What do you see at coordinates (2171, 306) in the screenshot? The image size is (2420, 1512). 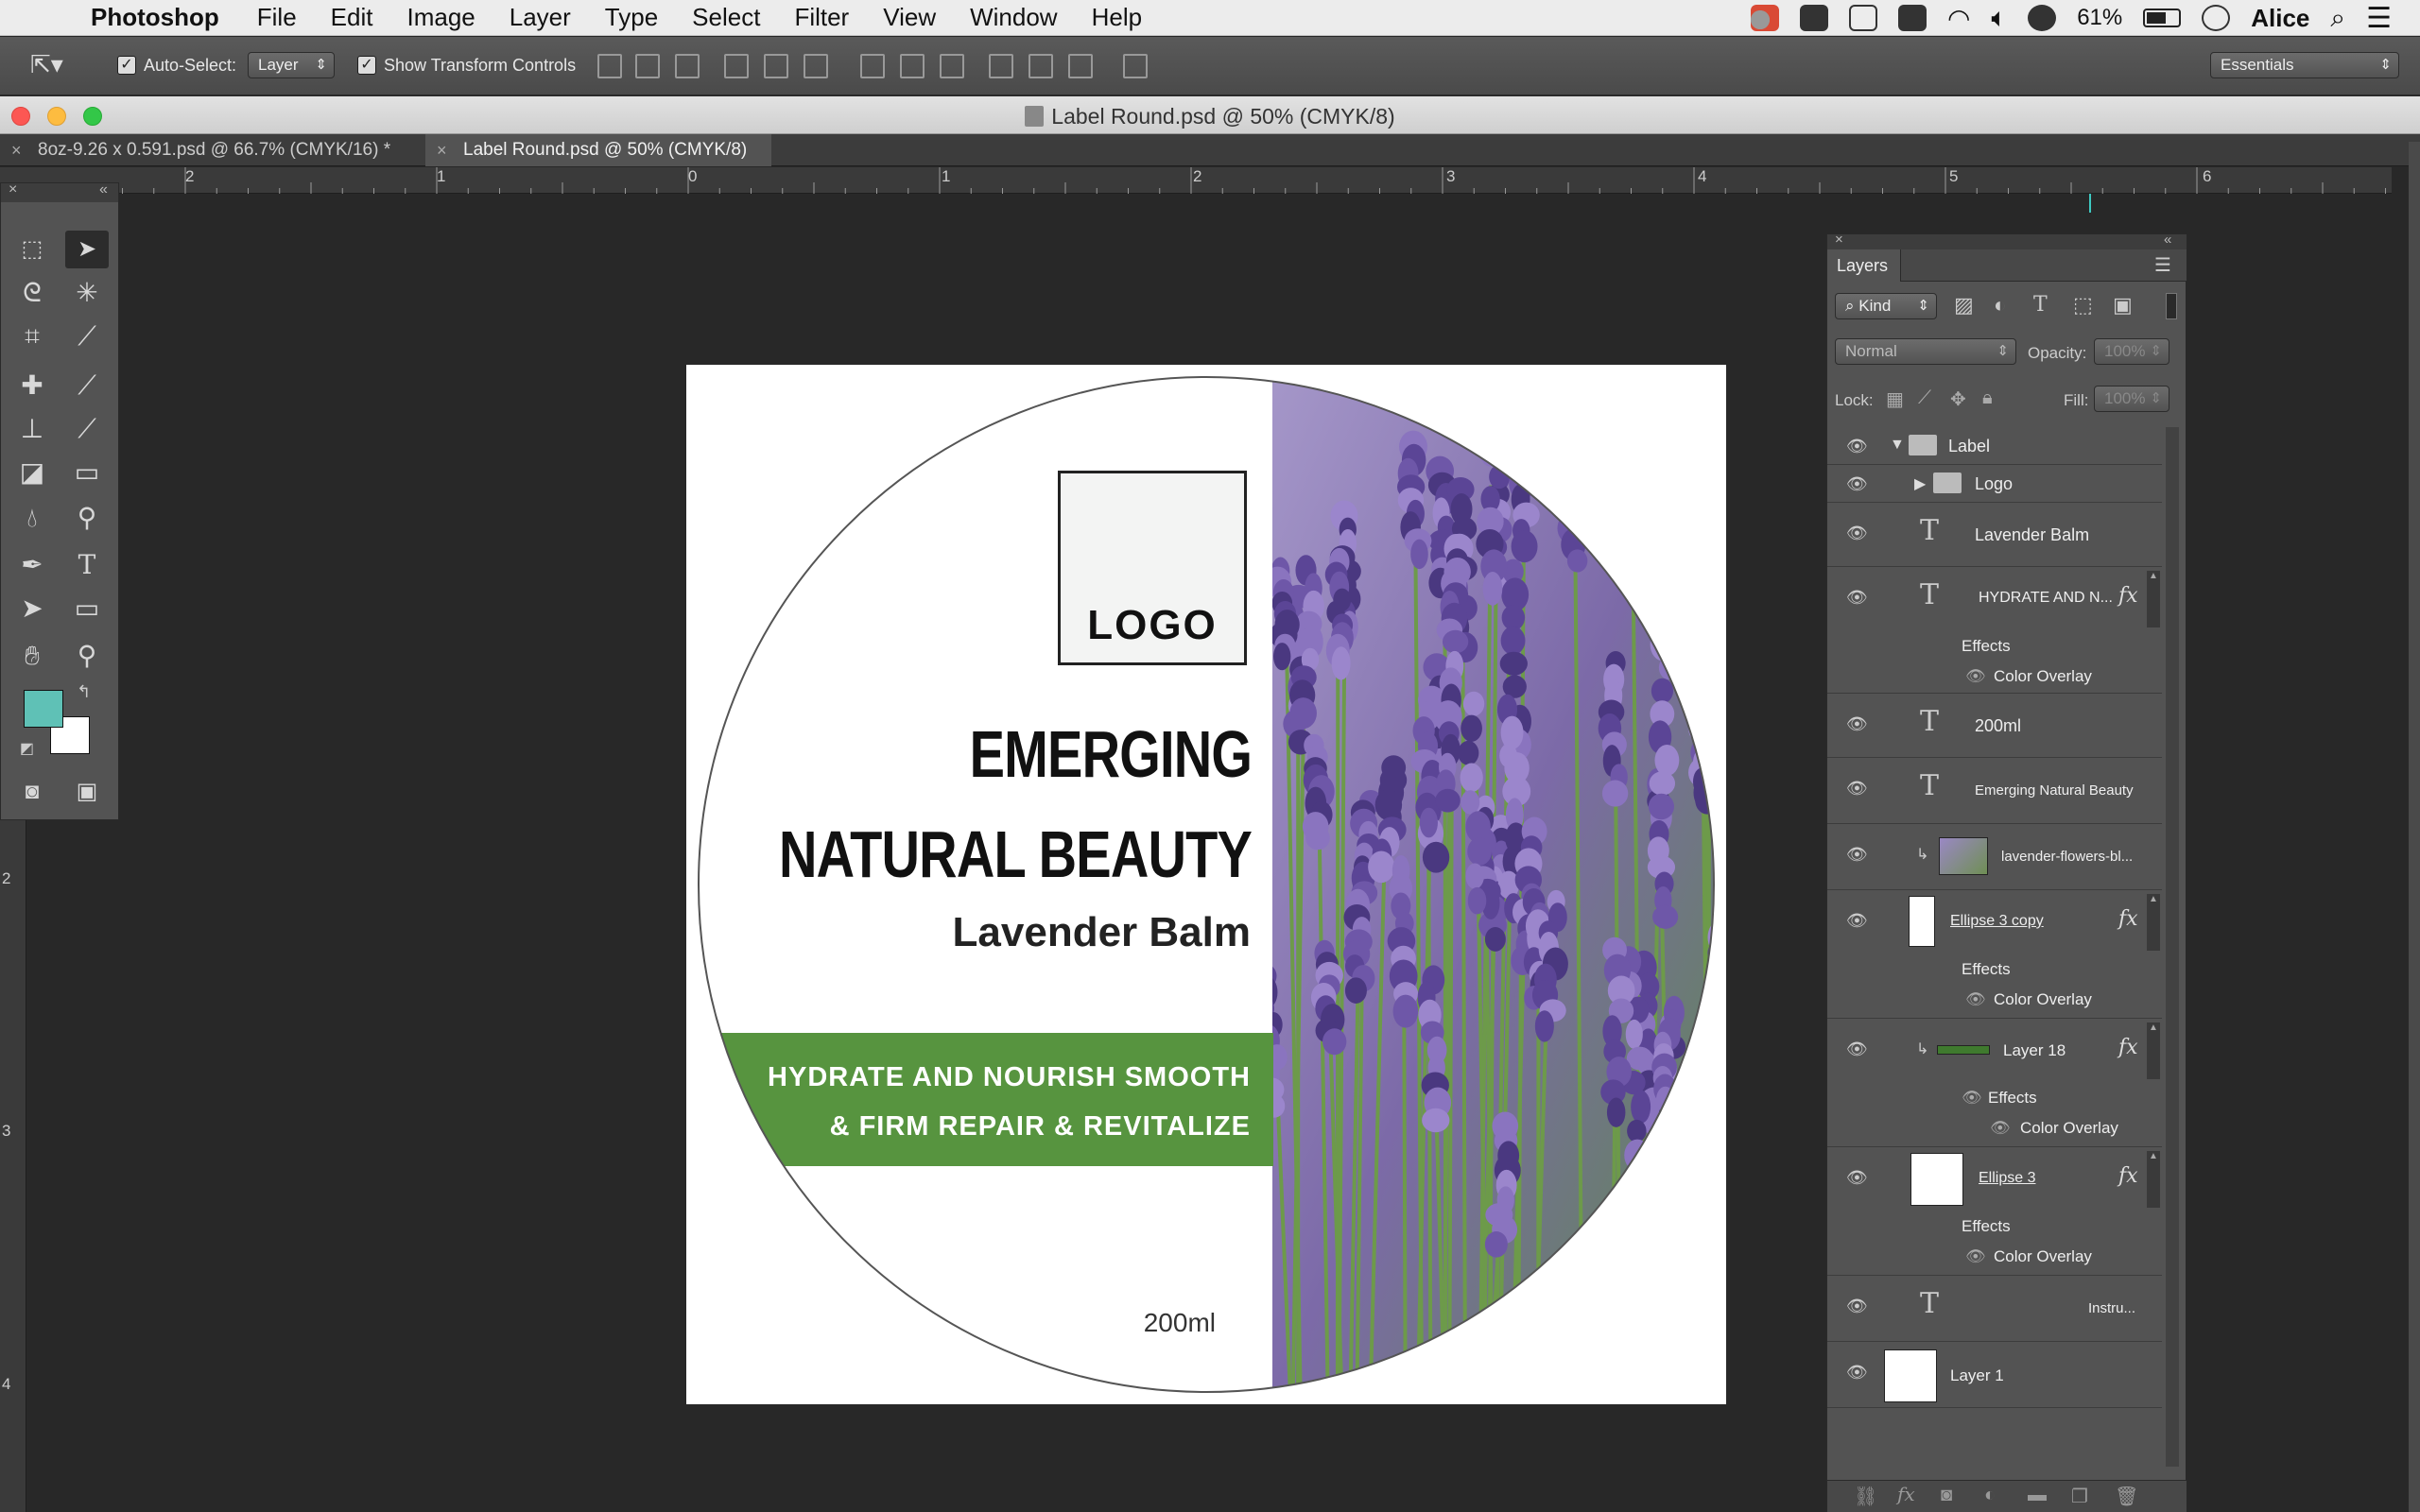 I see `filter-toggle` at bounding box center [2171, 306].